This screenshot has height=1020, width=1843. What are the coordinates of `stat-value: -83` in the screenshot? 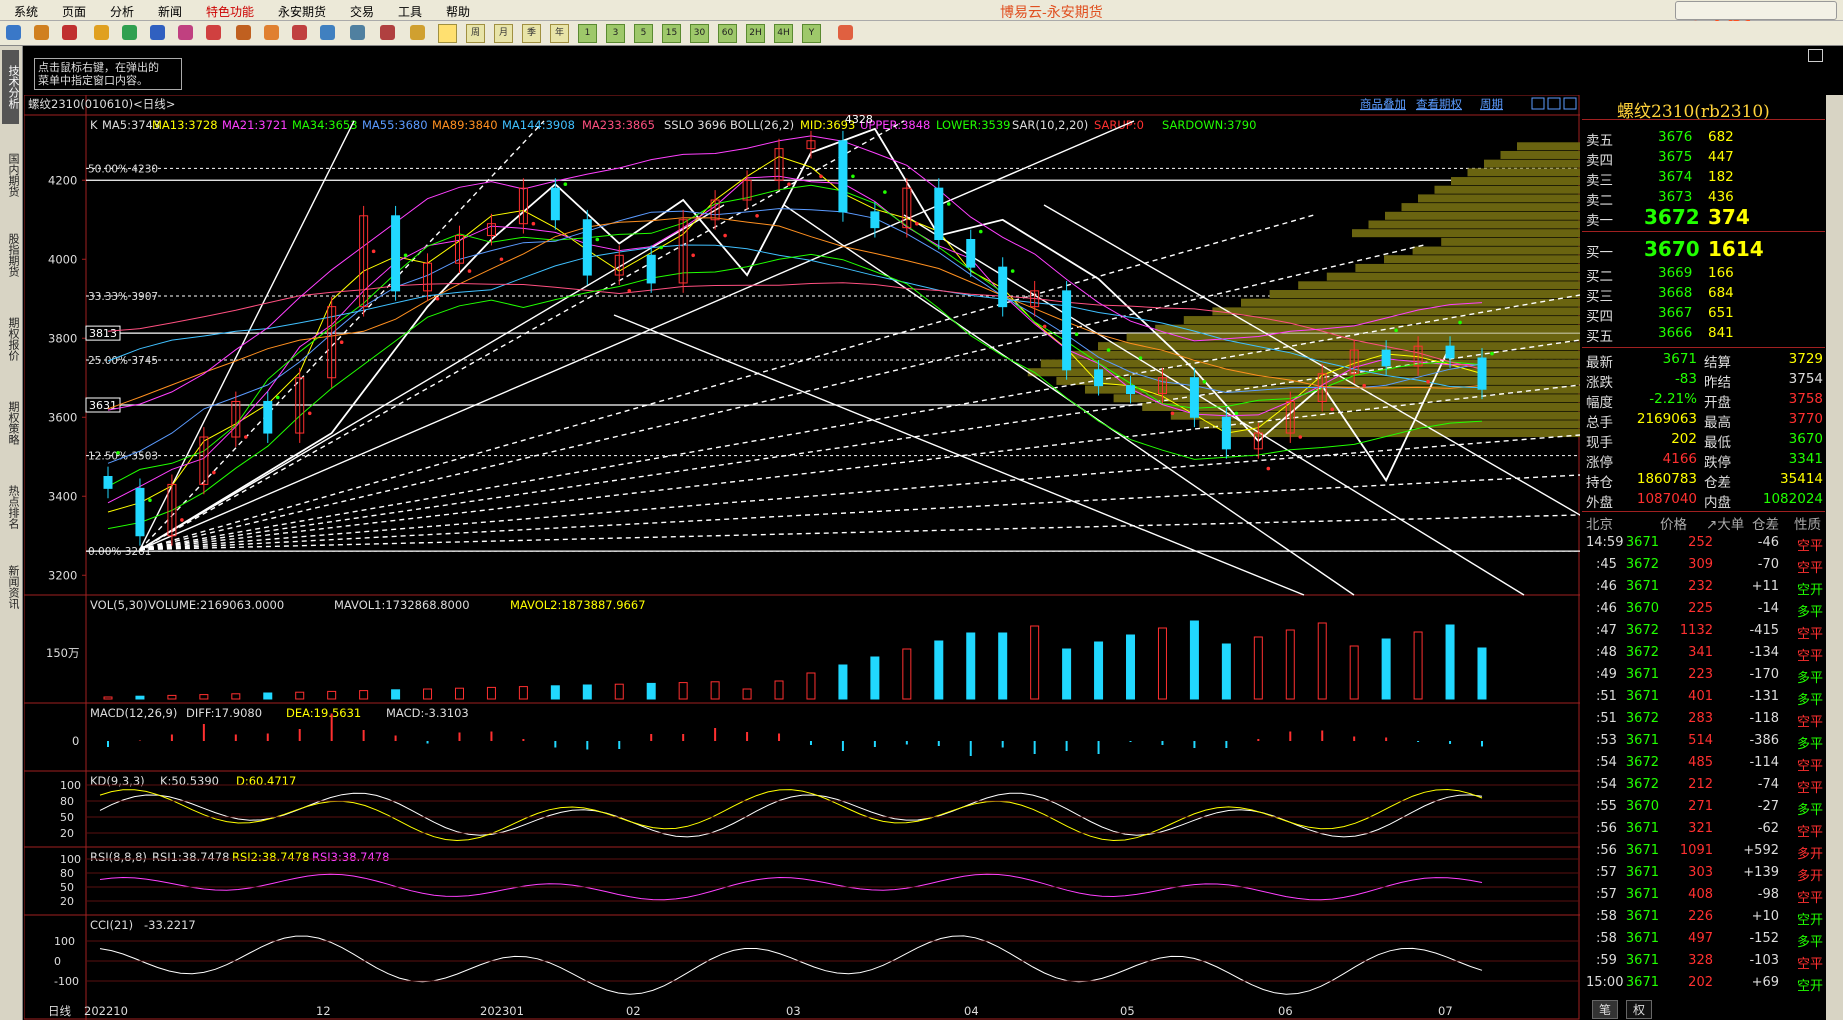 It's located at (1685, 379).